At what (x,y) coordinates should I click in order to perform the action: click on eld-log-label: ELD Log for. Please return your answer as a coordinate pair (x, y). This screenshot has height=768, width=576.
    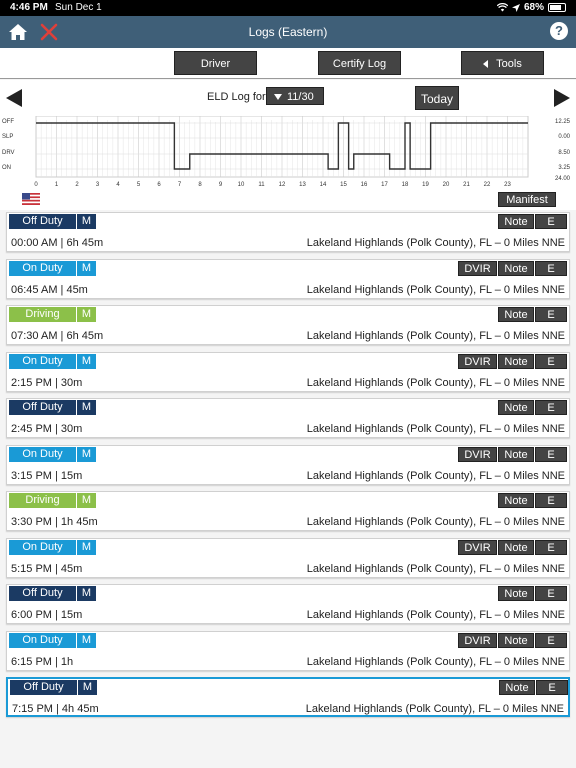
    Looking at the image, I should click on (236, 97).